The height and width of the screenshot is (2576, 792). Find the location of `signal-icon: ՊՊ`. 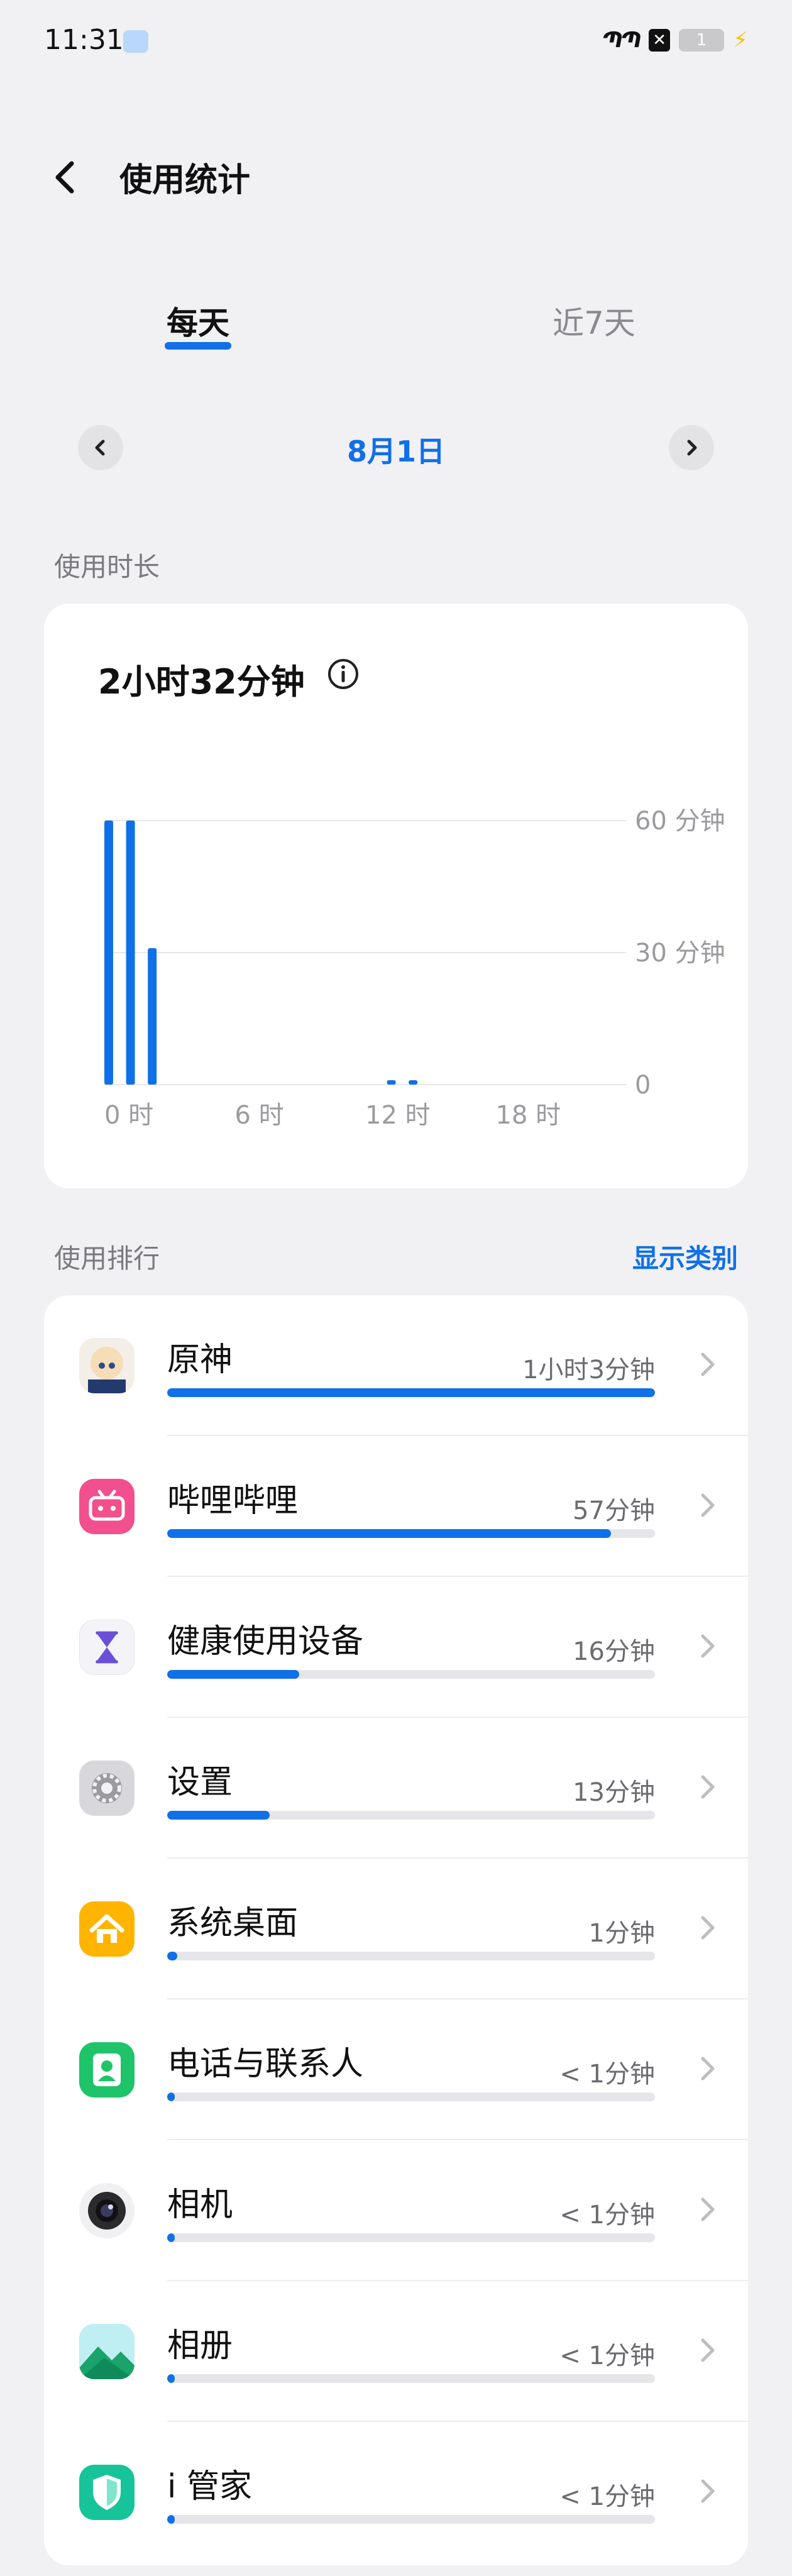

signal-icon: ՊՊ is located at coordinates (622, 40).